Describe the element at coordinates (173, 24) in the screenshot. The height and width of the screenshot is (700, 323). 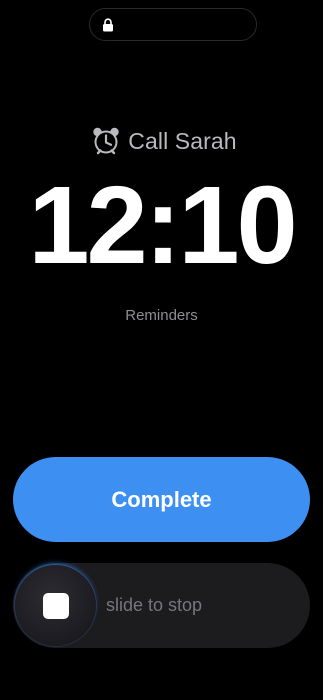
I see `dynamic-island` at that location.